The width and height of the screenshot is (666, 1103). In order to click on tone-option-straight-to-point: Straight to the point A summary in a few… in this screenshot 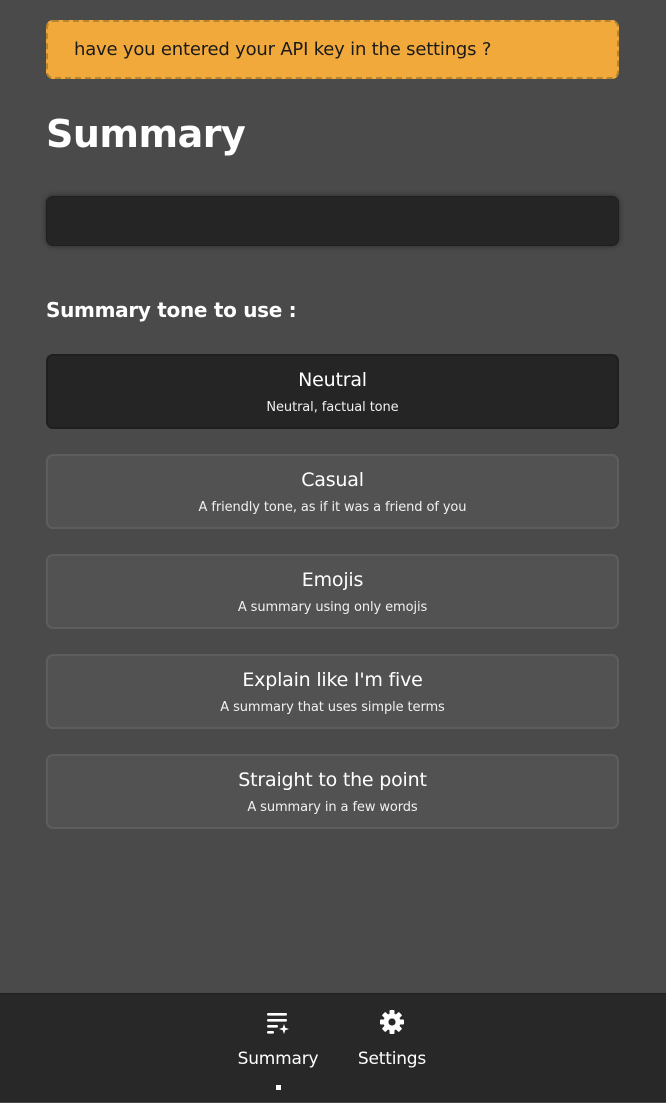, I will do `click(332, 791)`.